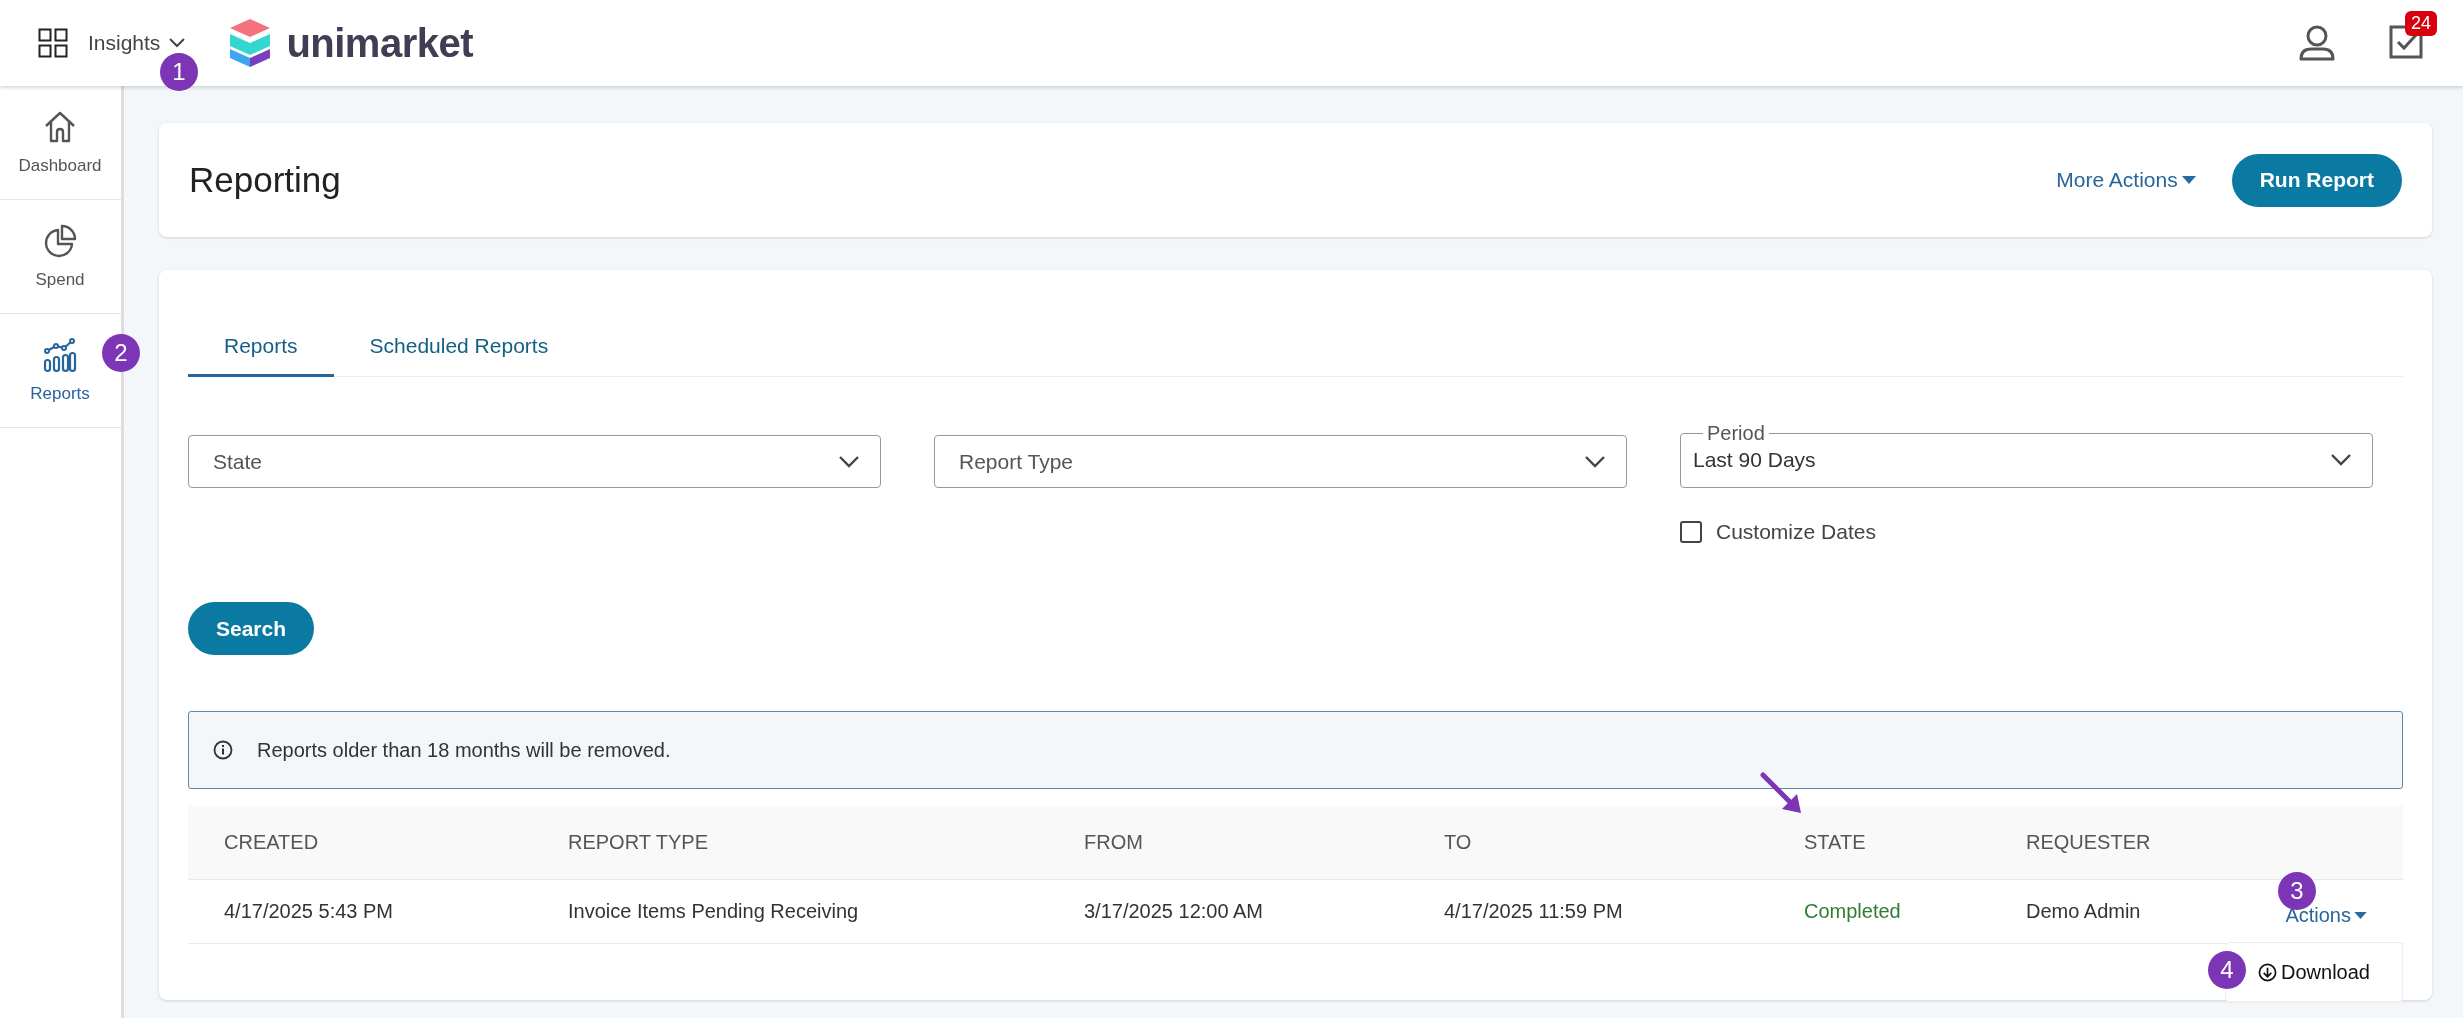  I want to click on app-grid-icon, so click(53, 43).